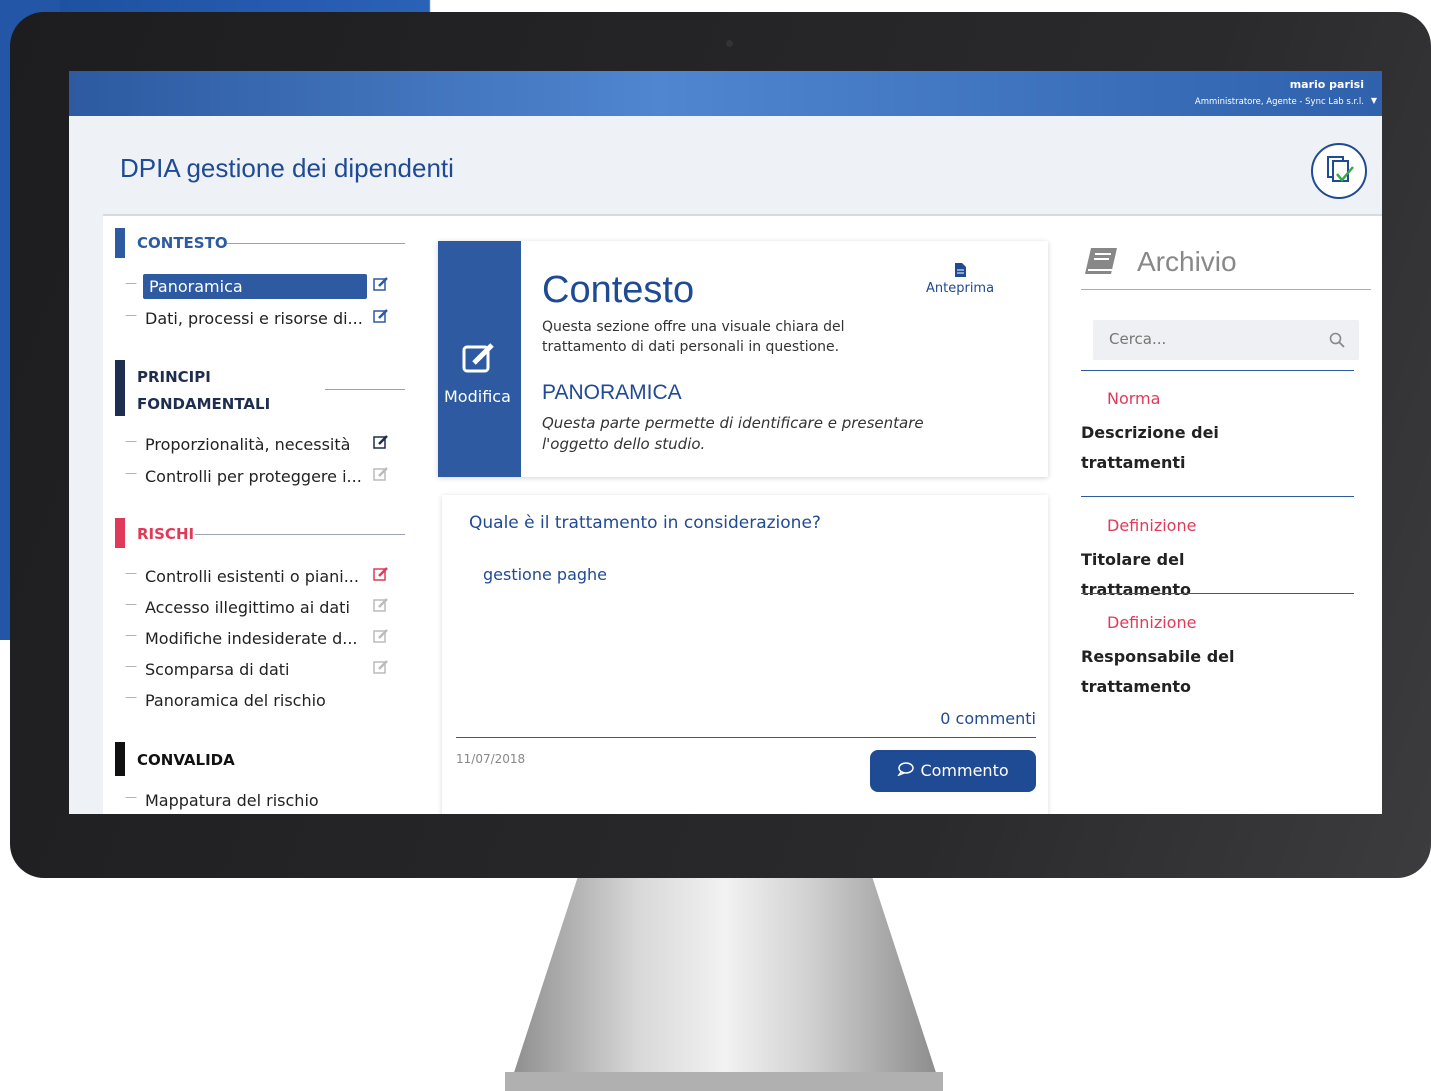  Describe the element at coordinates (1337, 342) in the screenshot. I see `search-icon` at that location.